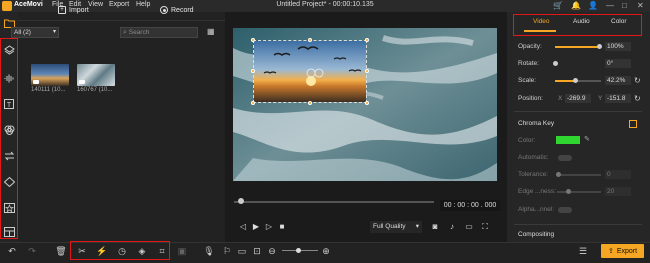 The height and width of the screenshot is (263, 650). What do you see at coordinates (618, 63) in the screenshot?
I see `rotate-value: 0°` at bounding box center [618, 63].